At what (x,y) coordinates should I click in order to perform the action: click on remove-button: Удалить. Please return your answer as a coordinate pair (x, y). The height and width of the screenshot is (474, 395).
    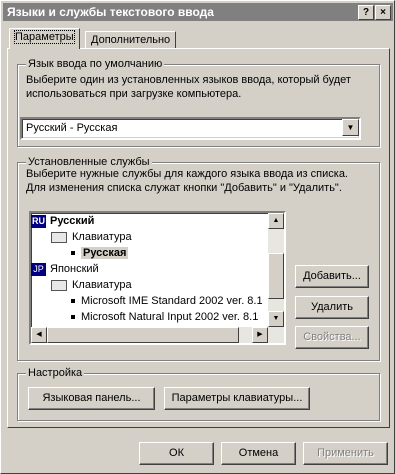
    Looking at the image, I should click on (332, 307).